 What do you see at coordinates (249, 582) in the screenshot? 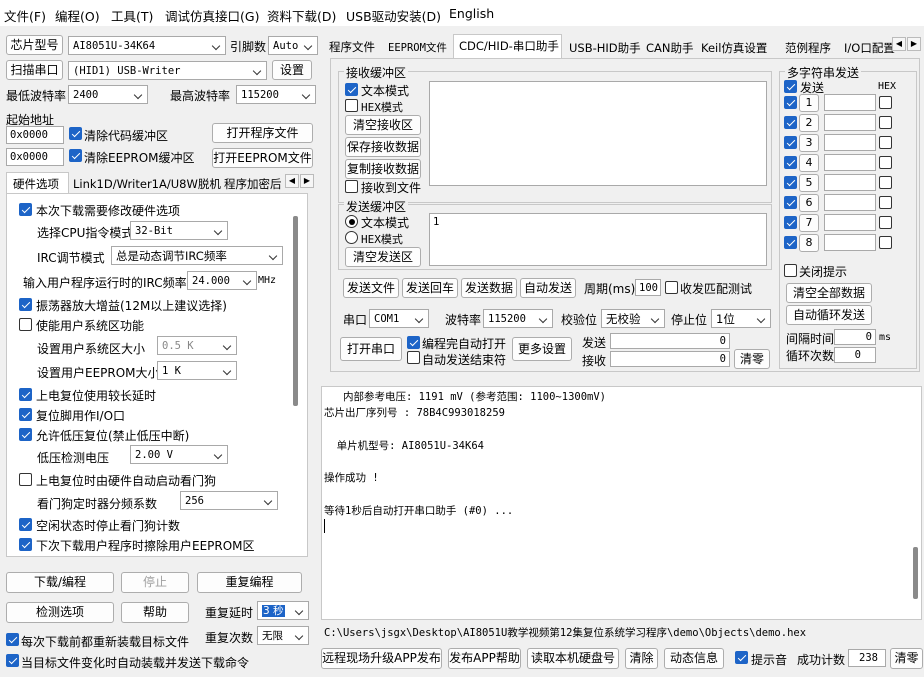
I see `repeat-program-button: 重复编程` at bounding box center [249, 582].